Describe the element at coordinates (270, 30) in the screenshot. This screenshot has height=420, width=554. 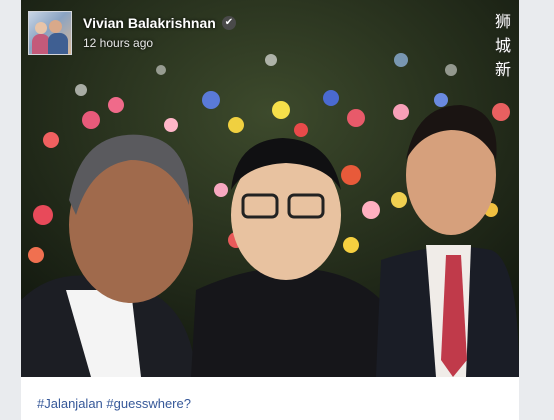
I see `post-header: Vivian Balakrishnan ✔ 12 hours ago` at that location.